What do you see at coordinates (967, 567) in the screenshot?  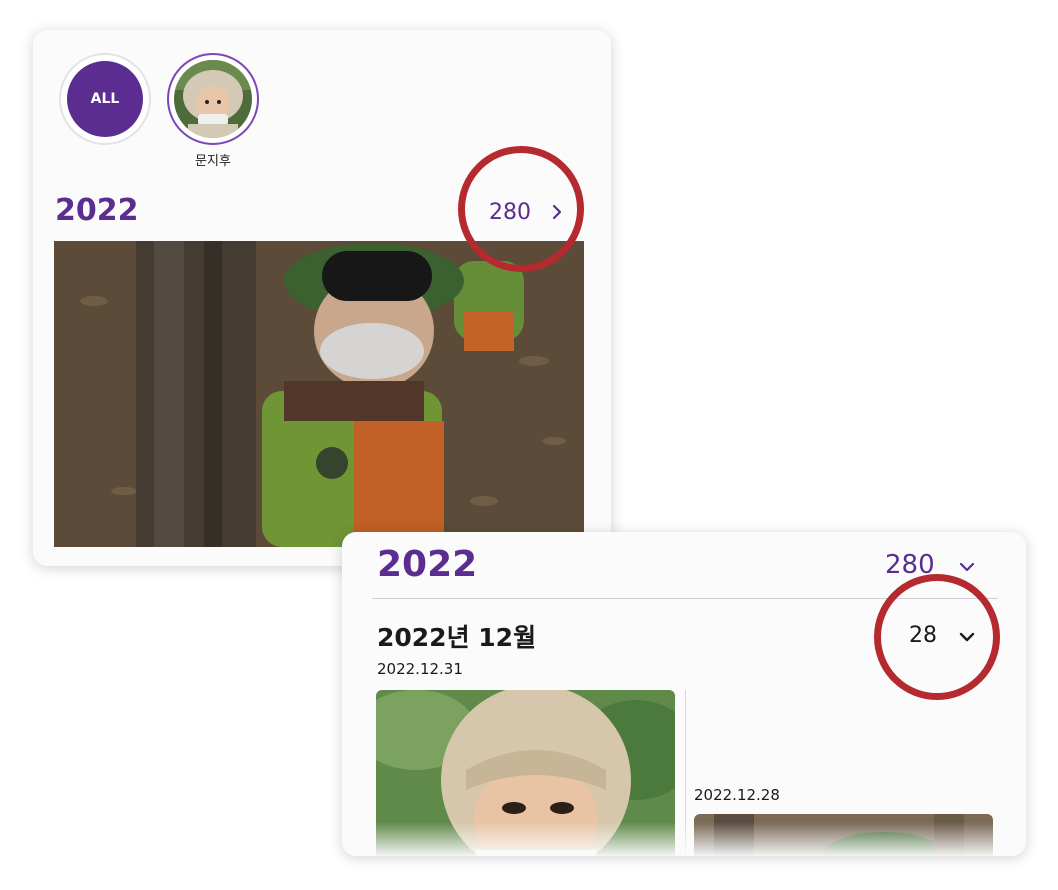 I see `chevron-down-icon` at bounding box center [967, 567].